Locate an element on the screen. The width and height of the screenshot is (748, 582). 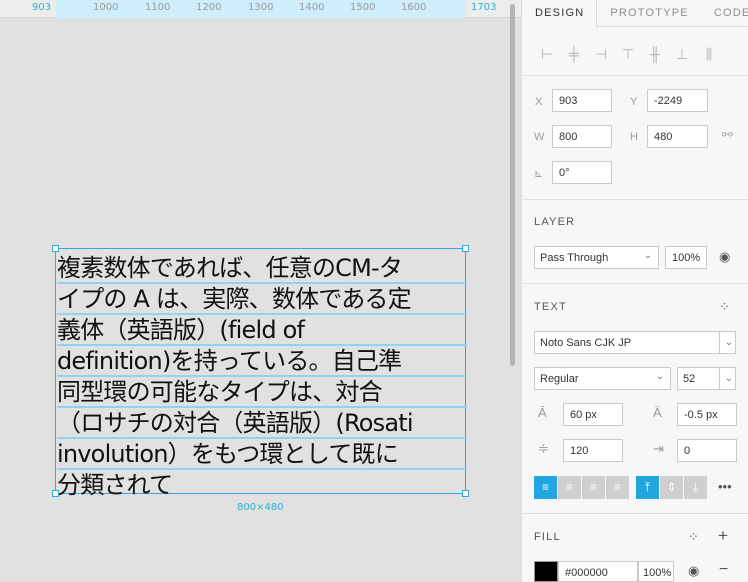
height-field: 480 is located at coordinates (677, 136).